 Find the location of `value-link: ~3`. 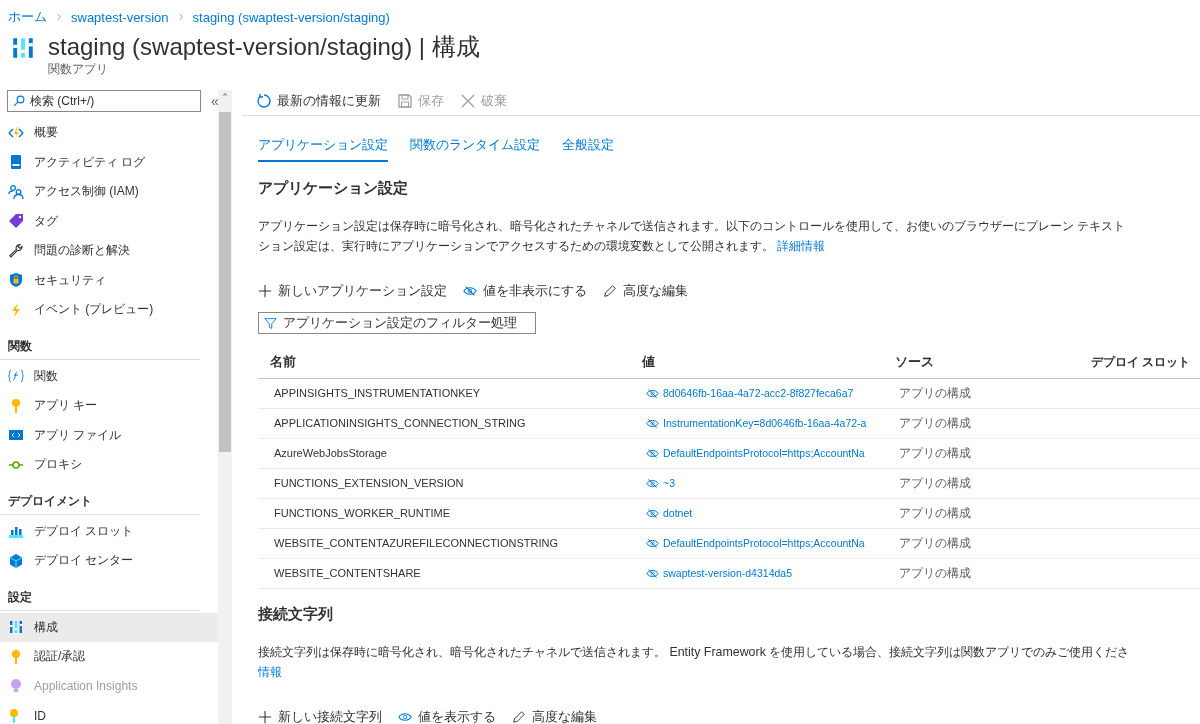

value-link: ~3 is located at coordinates (764, 483).